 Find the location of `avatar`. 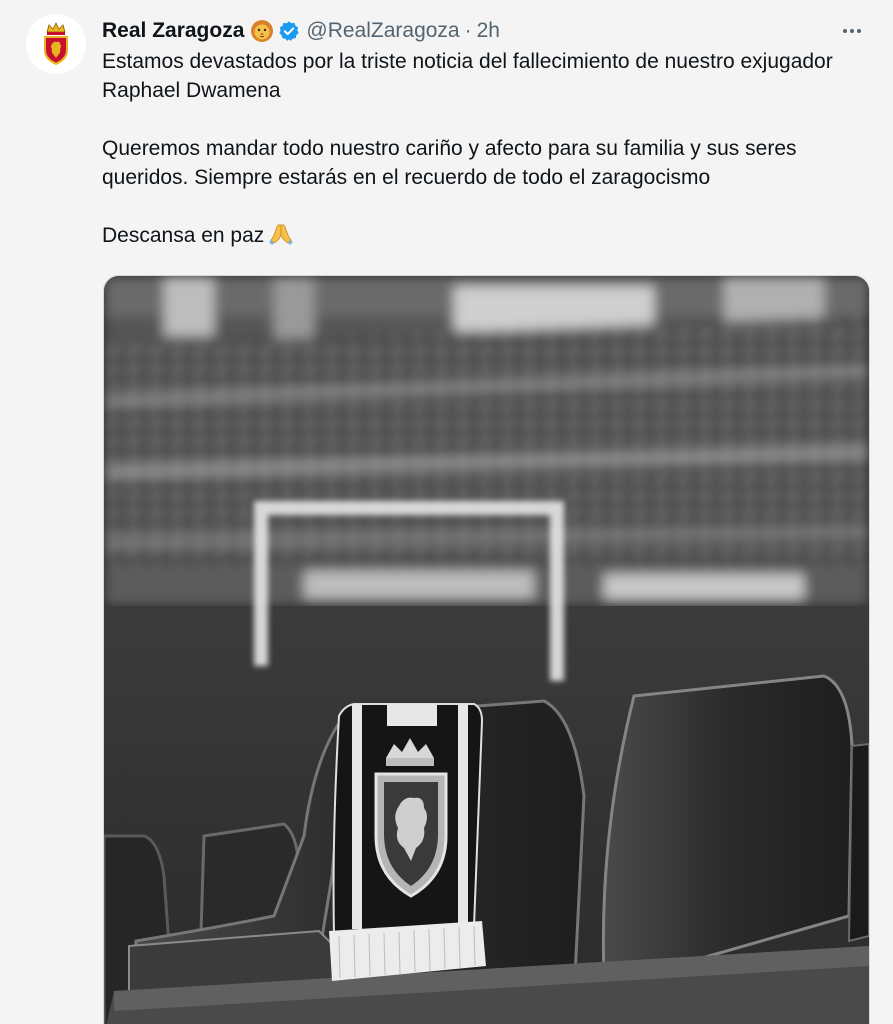

avatar is located at coordinates (56, 44).